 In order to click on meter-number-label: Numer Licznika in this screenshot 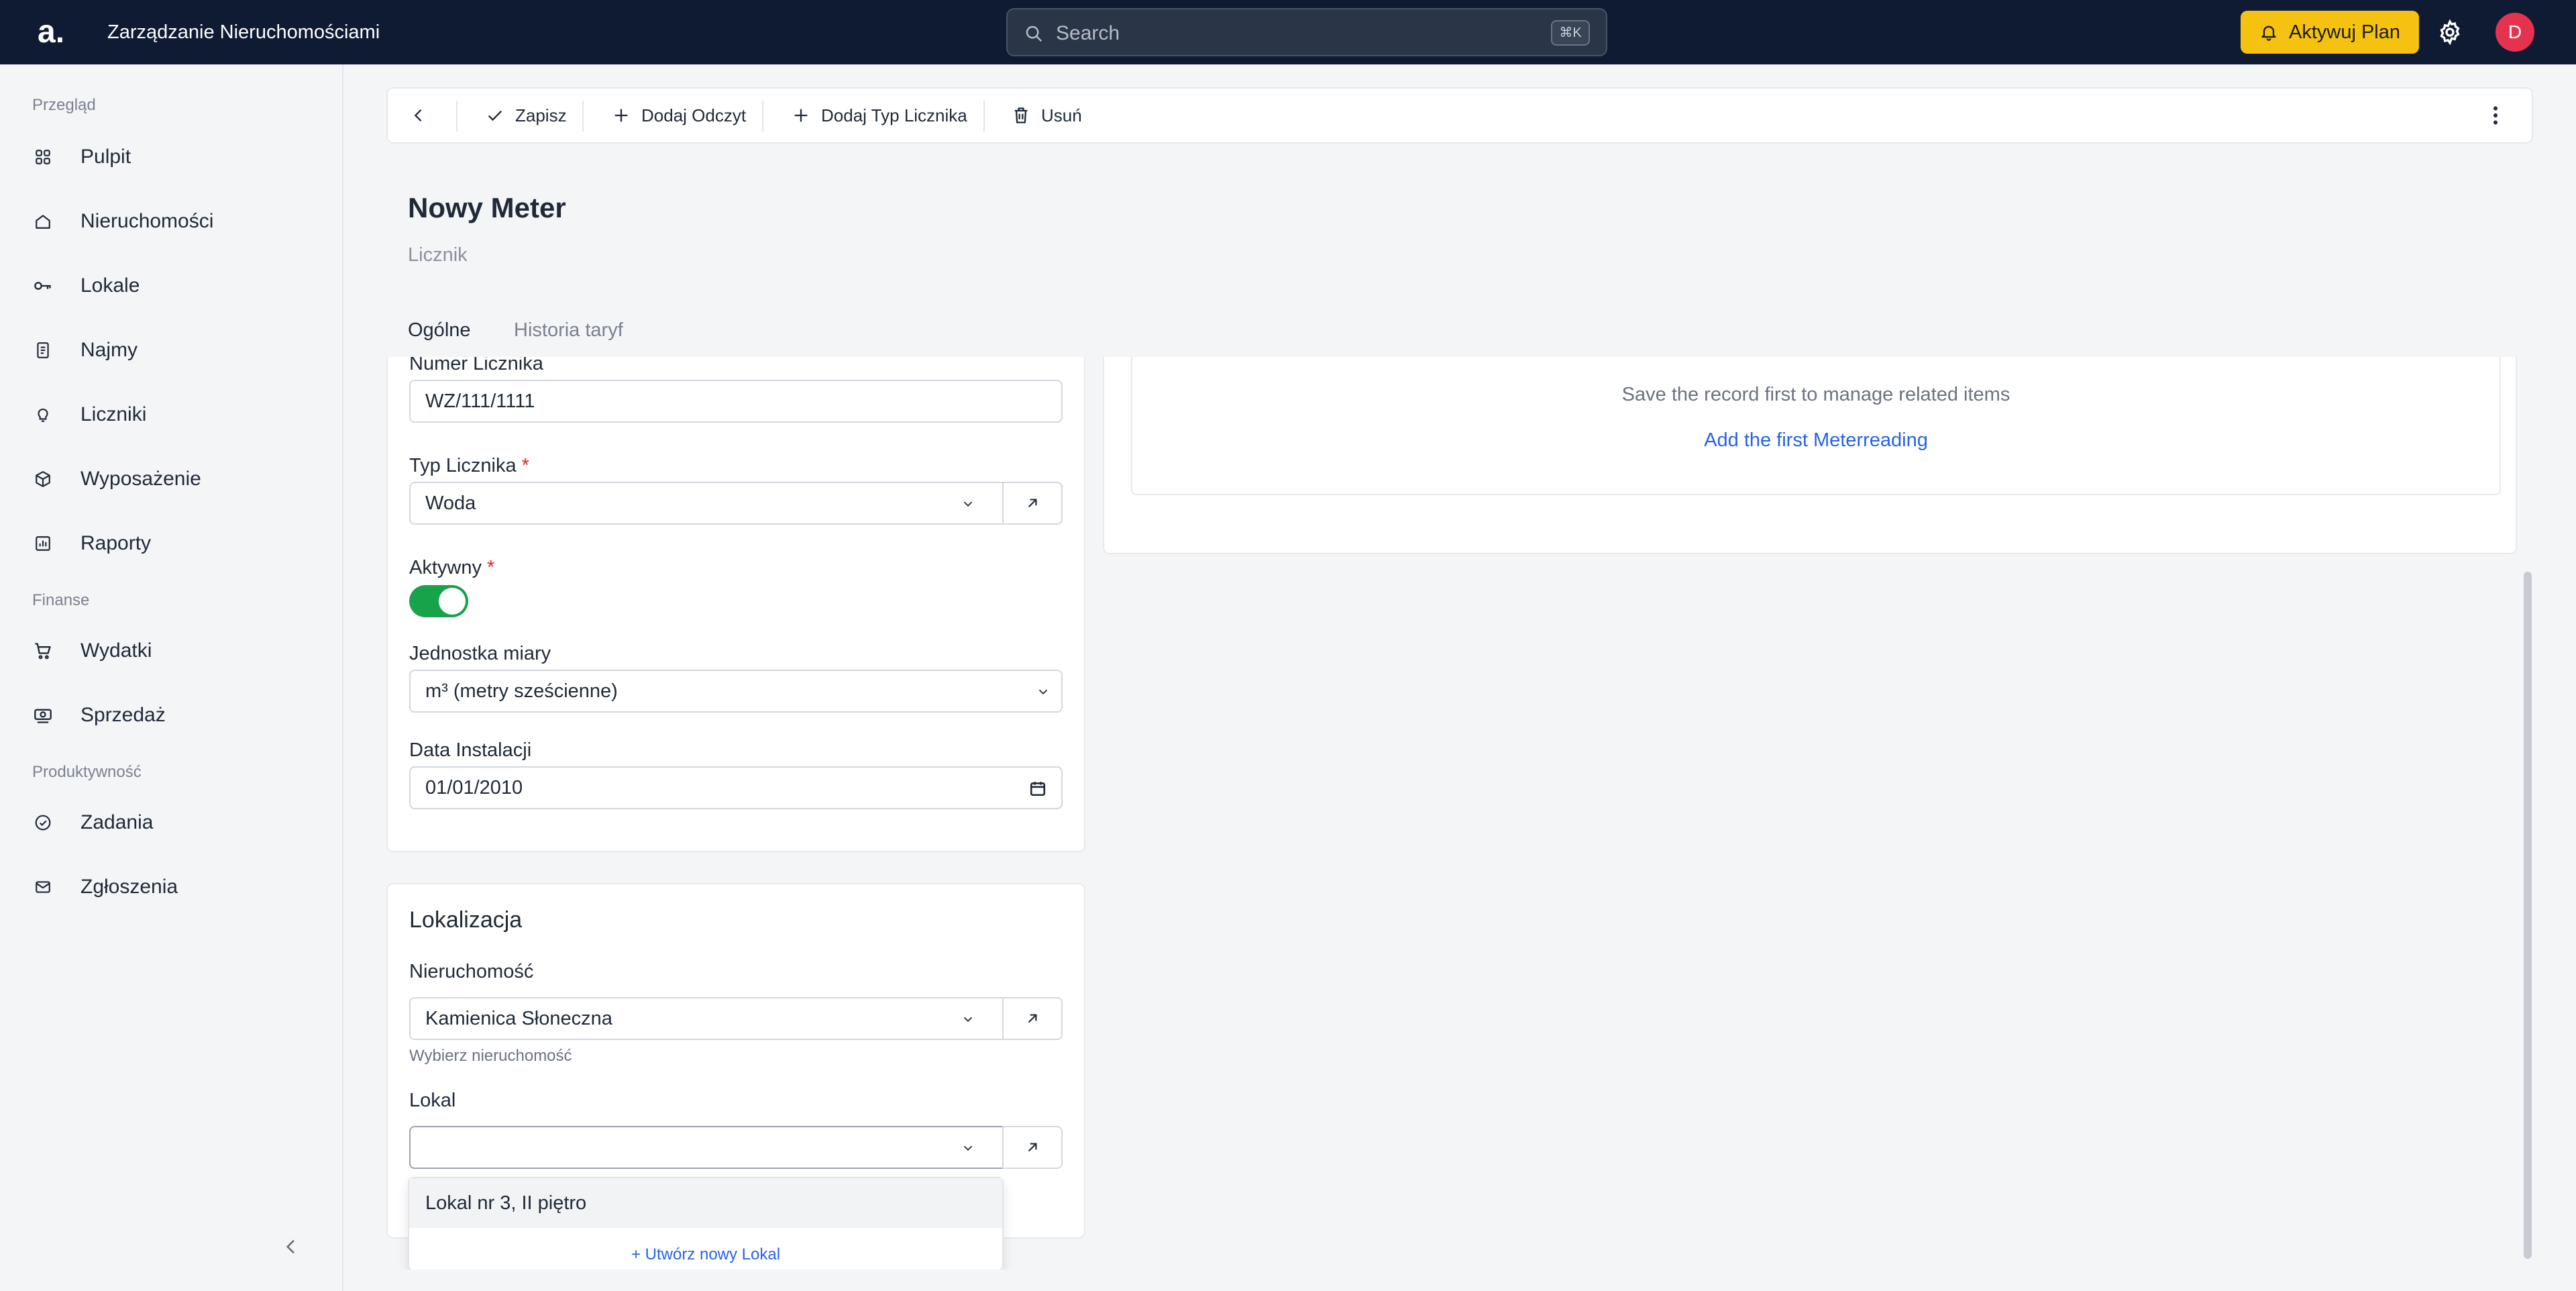, I will do `click(476, 365)`.